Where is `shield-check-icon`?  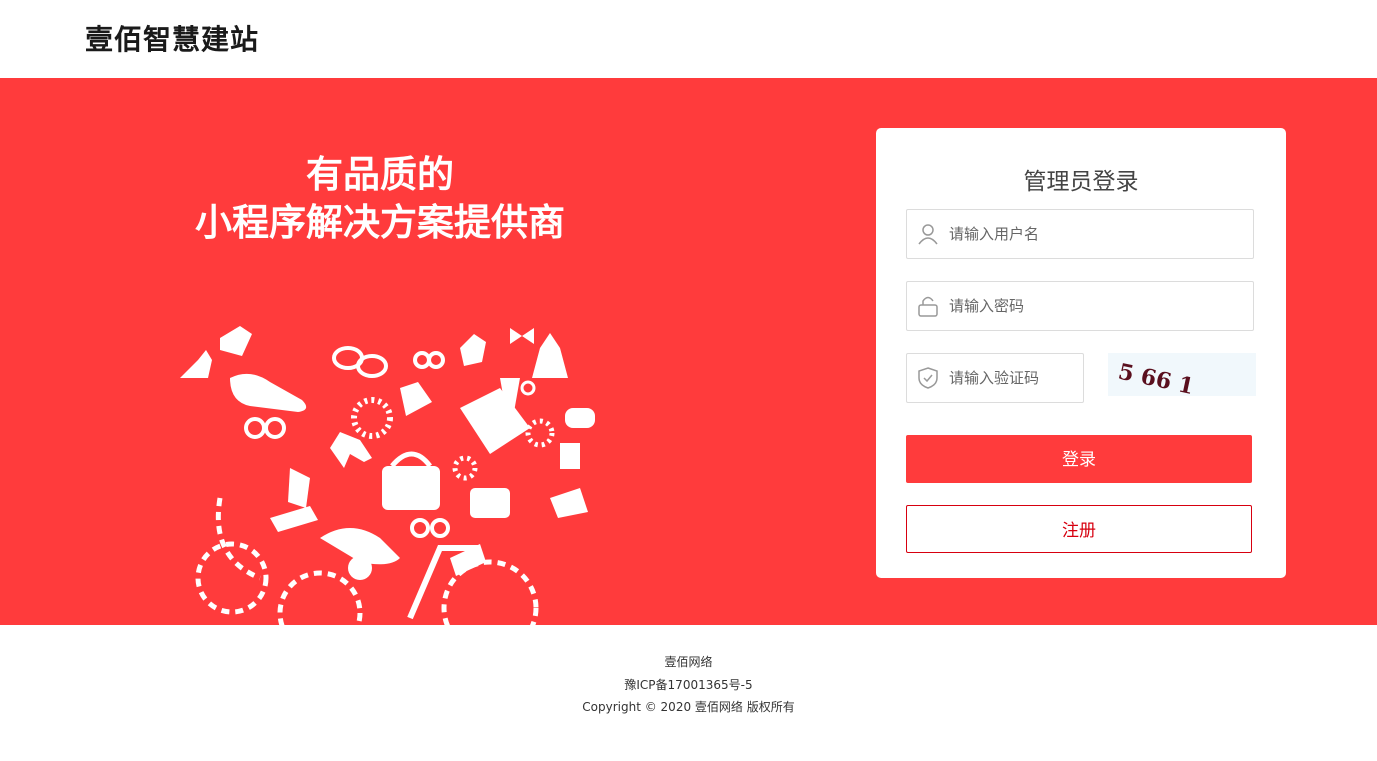
shield-check-icon is located at coordinates (928, 378).